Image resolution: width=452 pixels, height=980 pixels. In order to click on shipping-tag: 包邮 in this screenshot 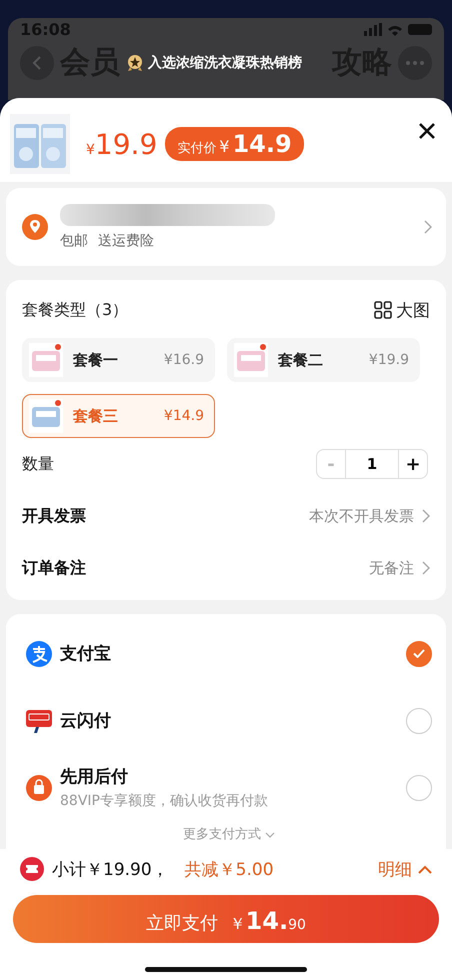, I will do `click(74, 241)`.